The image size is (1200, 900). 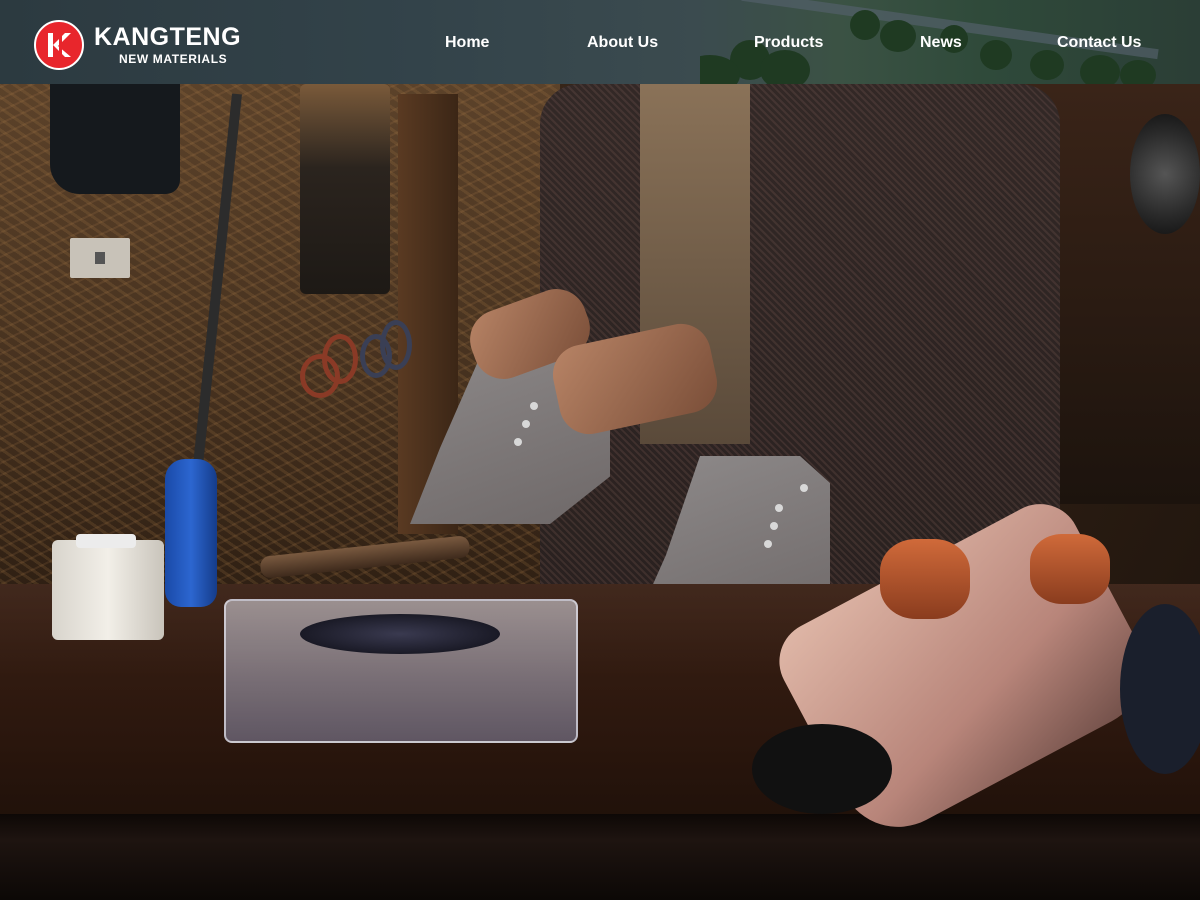 What do you see at coordinates (622, 43) in the screenshot?
I see `nav-about-us: About Us` at bounding box center [622, 43].